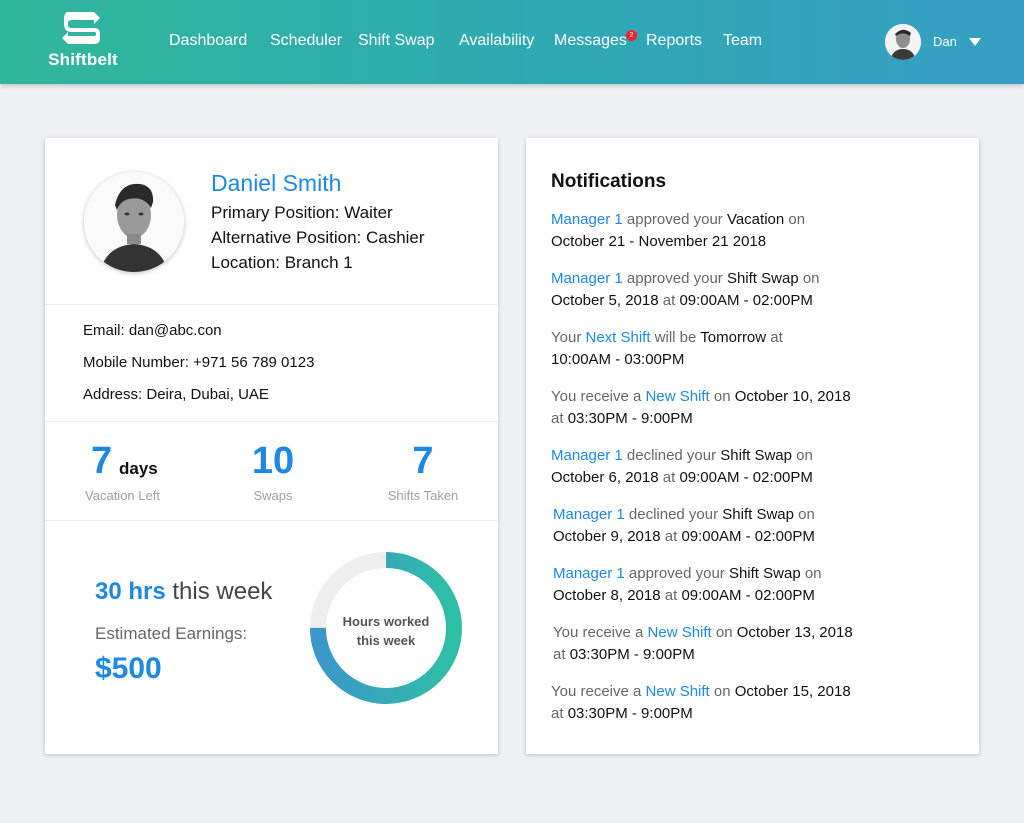 The height and width of the screenshot is (823, 1024). Describe the element at coordinates (138, 468) in the screenshot. I see `vacation-left-unit: days` at that location.